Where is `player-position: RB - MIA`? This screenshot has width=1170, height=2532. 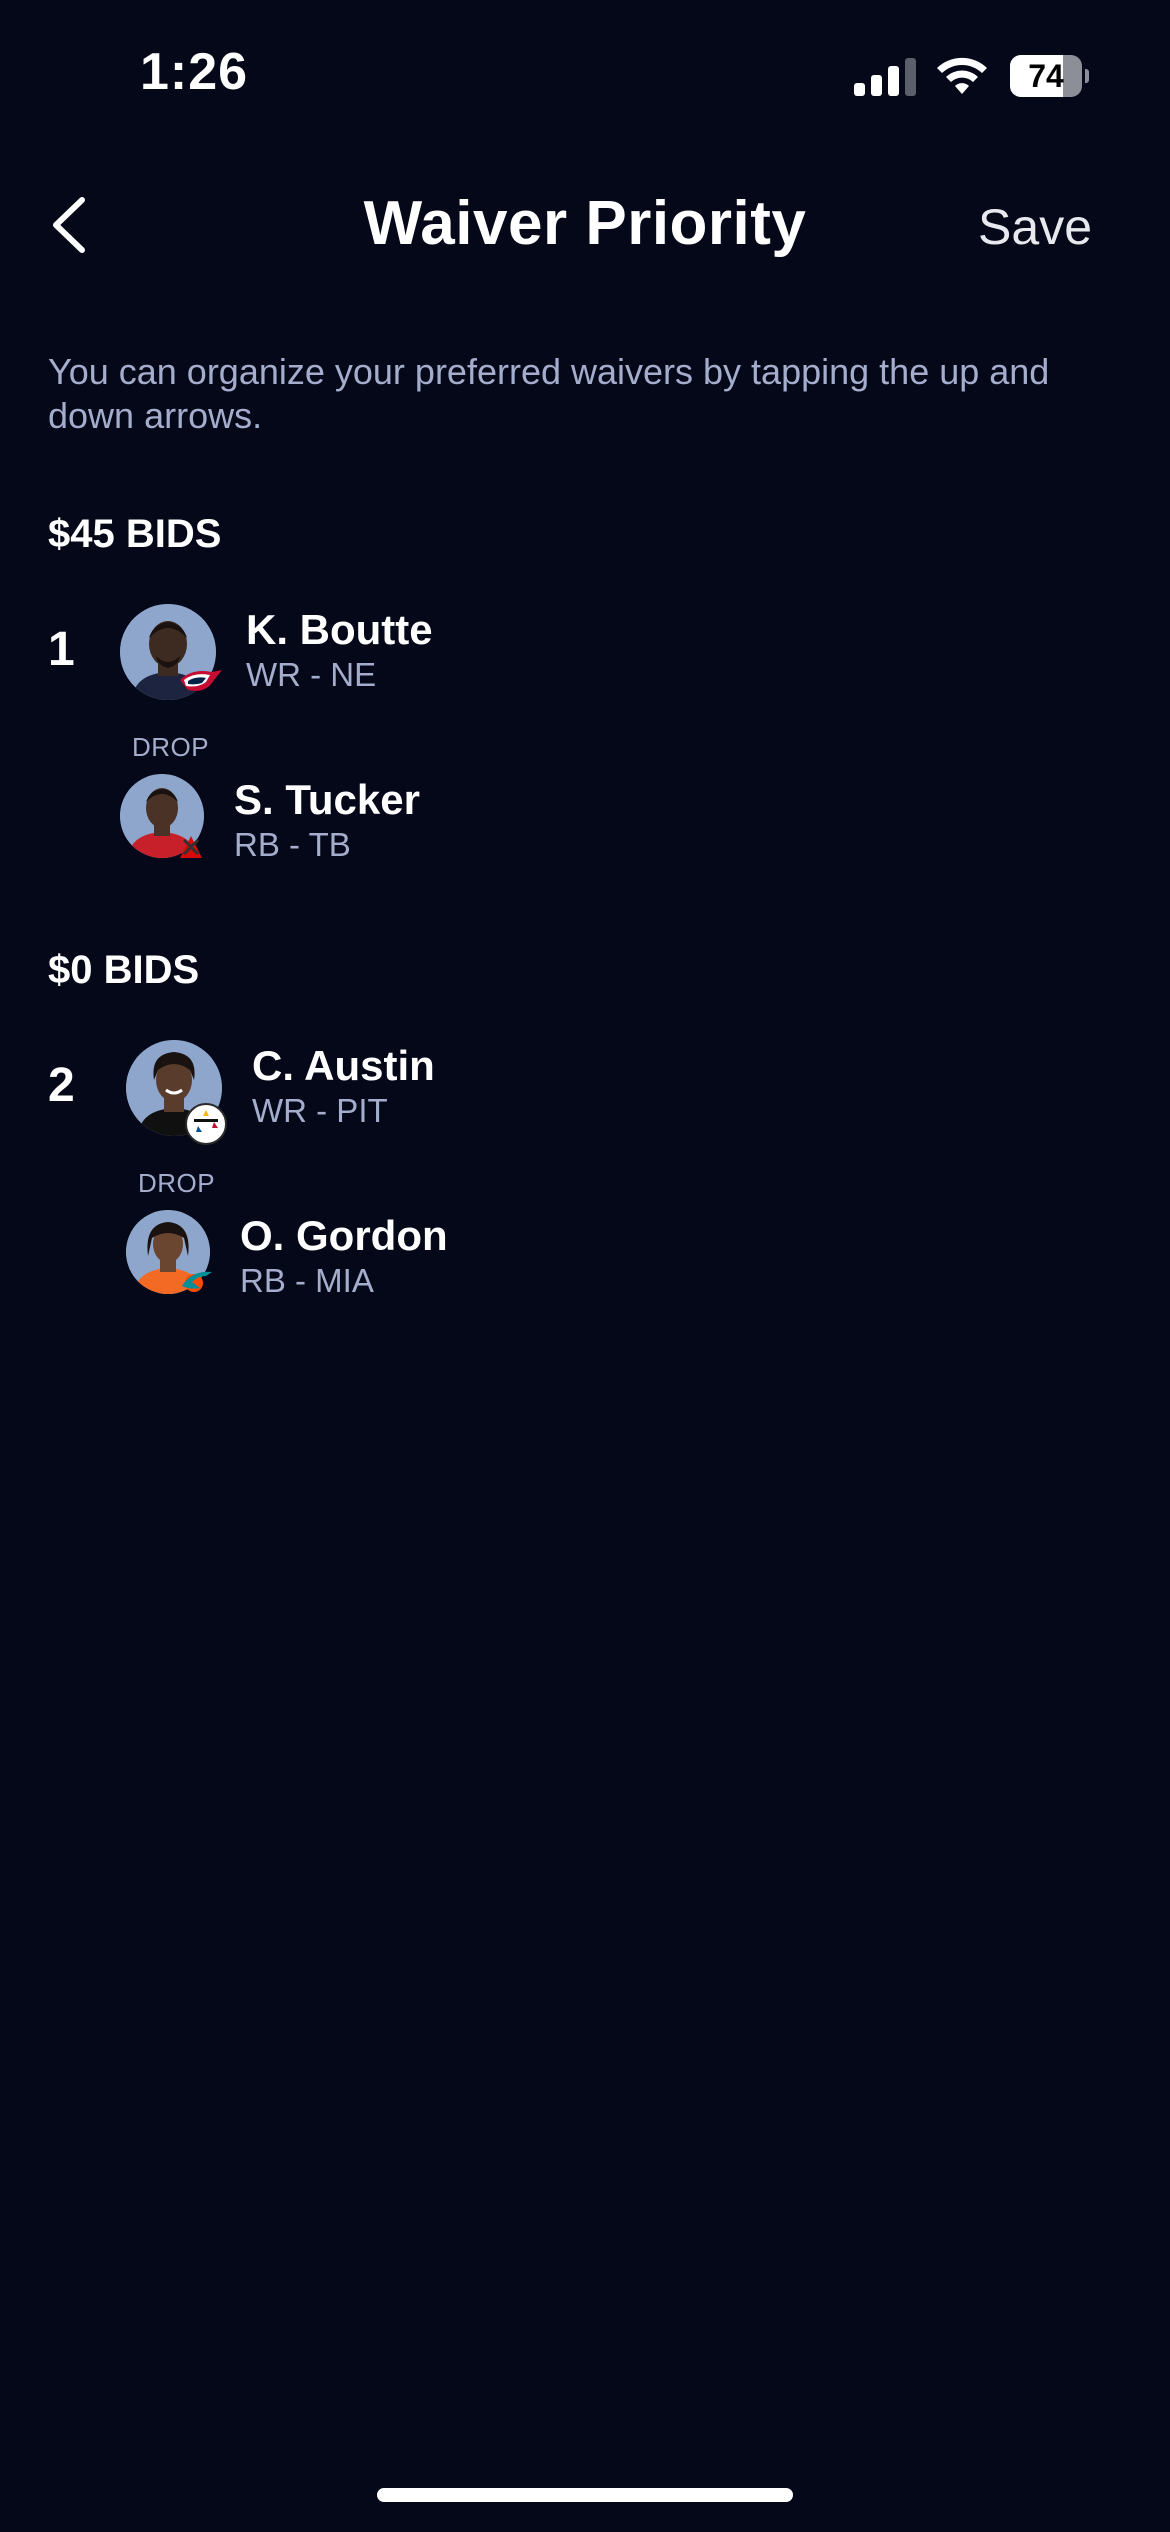 player-position: RB - MIA is located at coordinates (307, 1280).